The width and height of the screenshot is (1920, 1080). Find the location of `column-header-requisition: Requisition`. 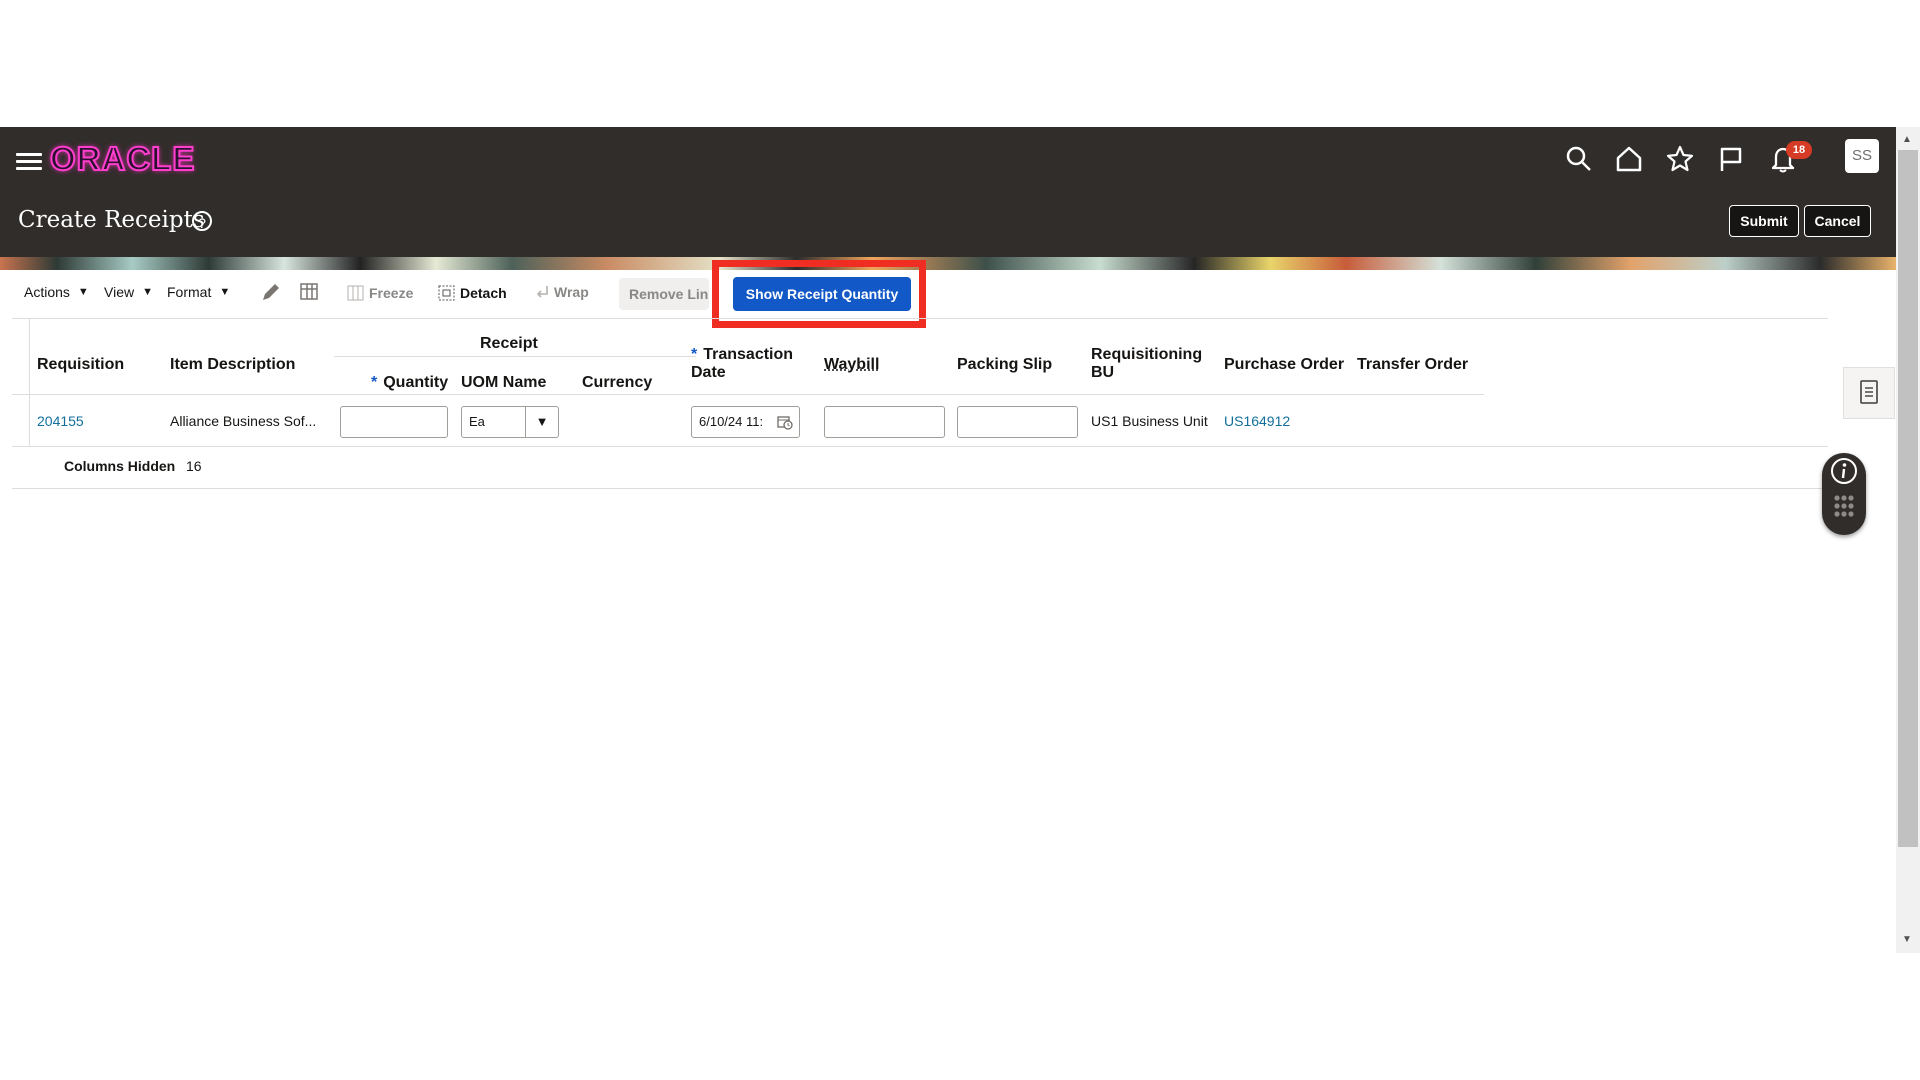

column-header-requisition: Requisition is located at coordinates (80, 365).